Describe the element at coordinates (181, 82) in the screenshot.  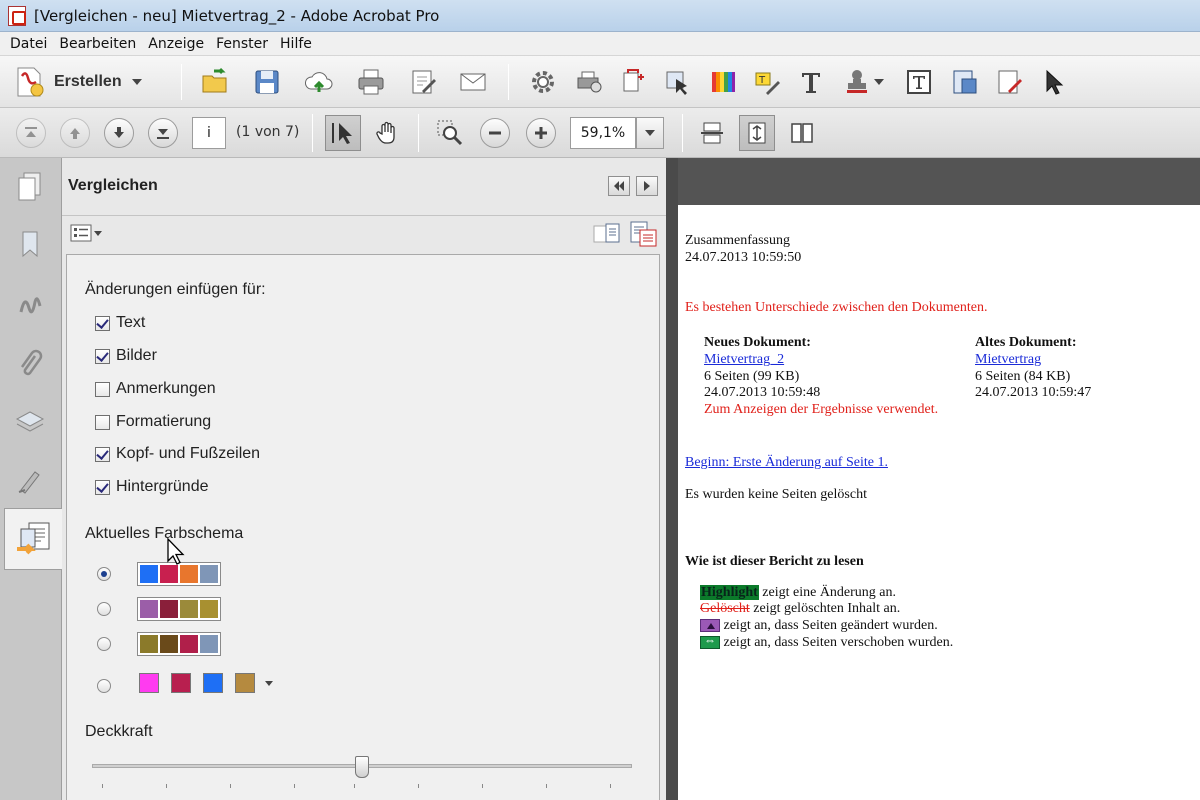
I see `toolbar-divider` at that location.